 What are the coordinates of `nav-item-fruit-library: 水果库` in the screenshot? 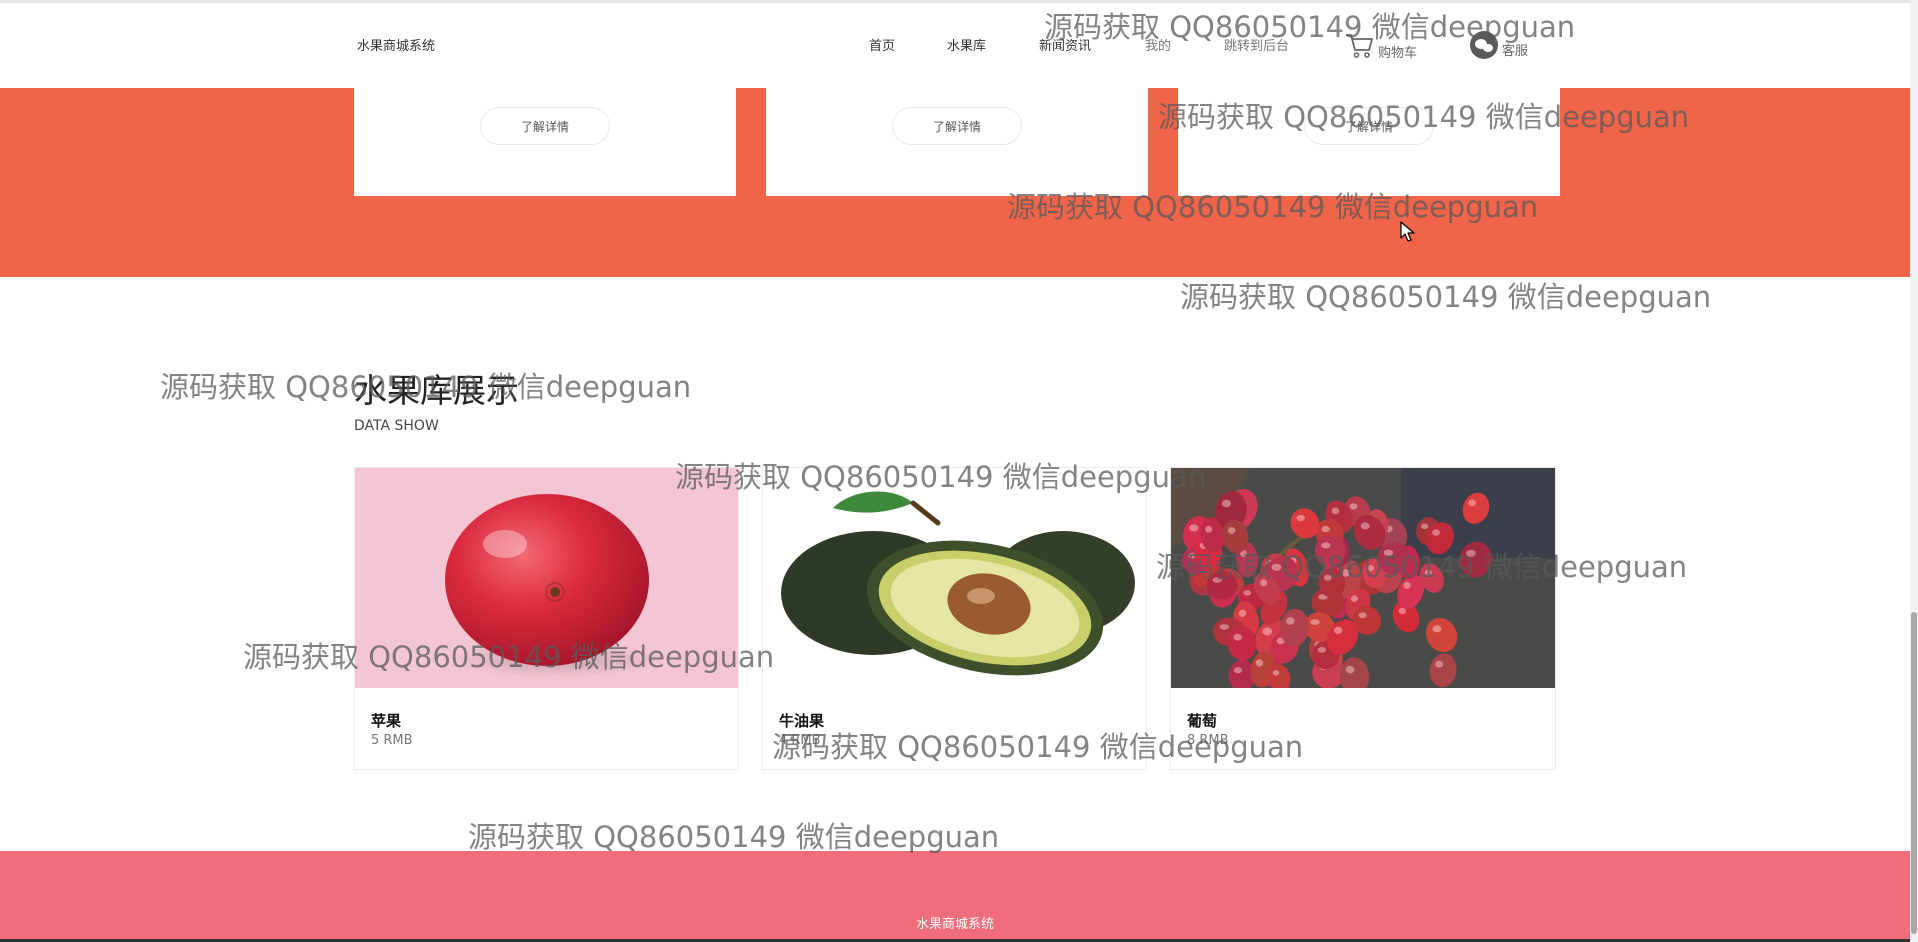 It's located at (966, 44).